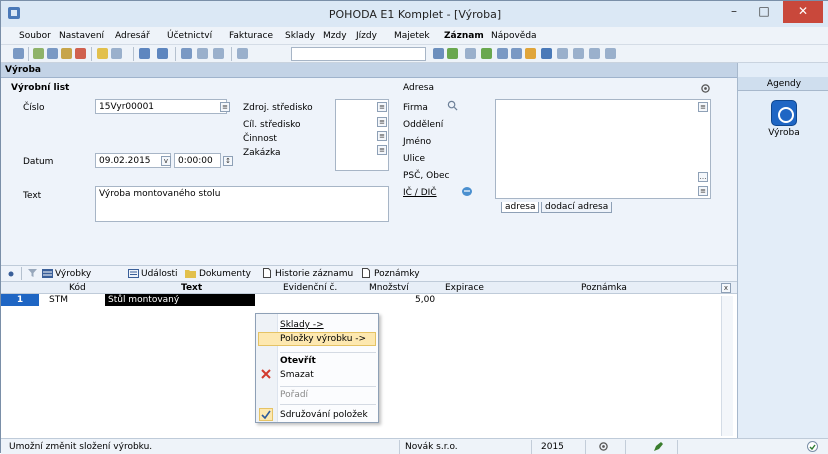  What do you see at coordinates (58, 300) in the screenshot?
I see `cell-kod: STM` at bounding box center [58, 300].